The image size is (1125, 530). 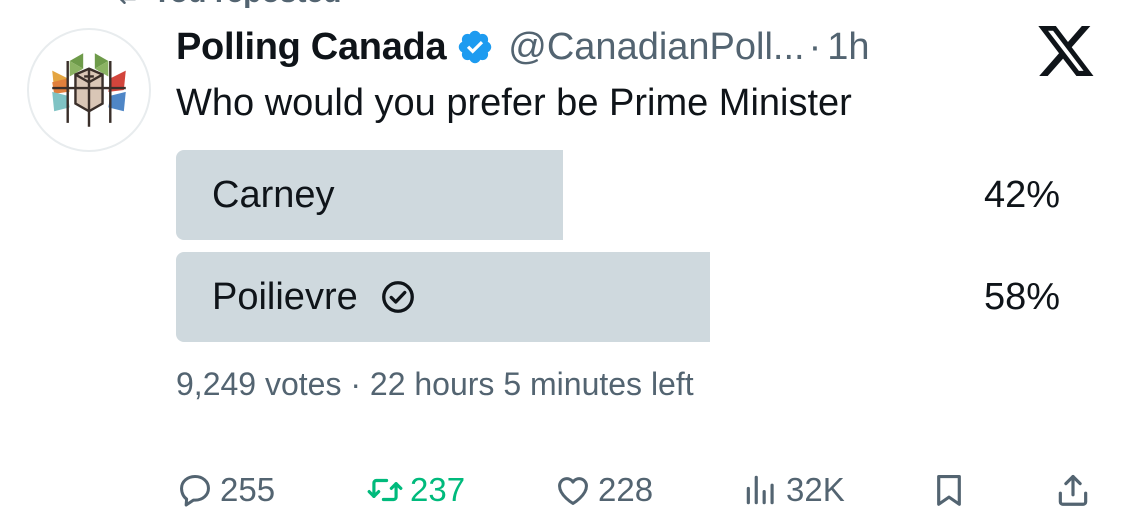 I want to click on repost-button: 237, so click(x=415, y=490).